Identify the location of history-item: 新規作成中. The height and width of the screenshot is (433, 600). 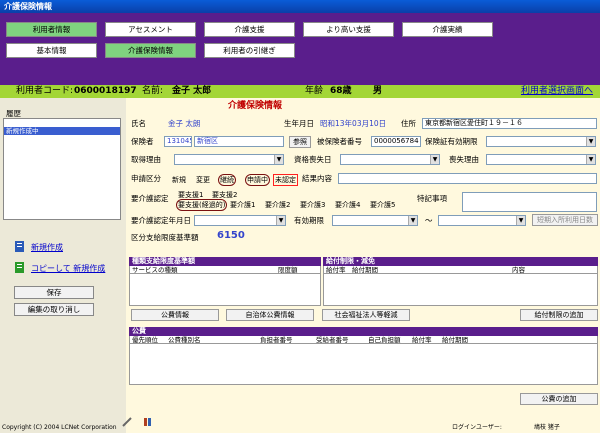
(62, 131).